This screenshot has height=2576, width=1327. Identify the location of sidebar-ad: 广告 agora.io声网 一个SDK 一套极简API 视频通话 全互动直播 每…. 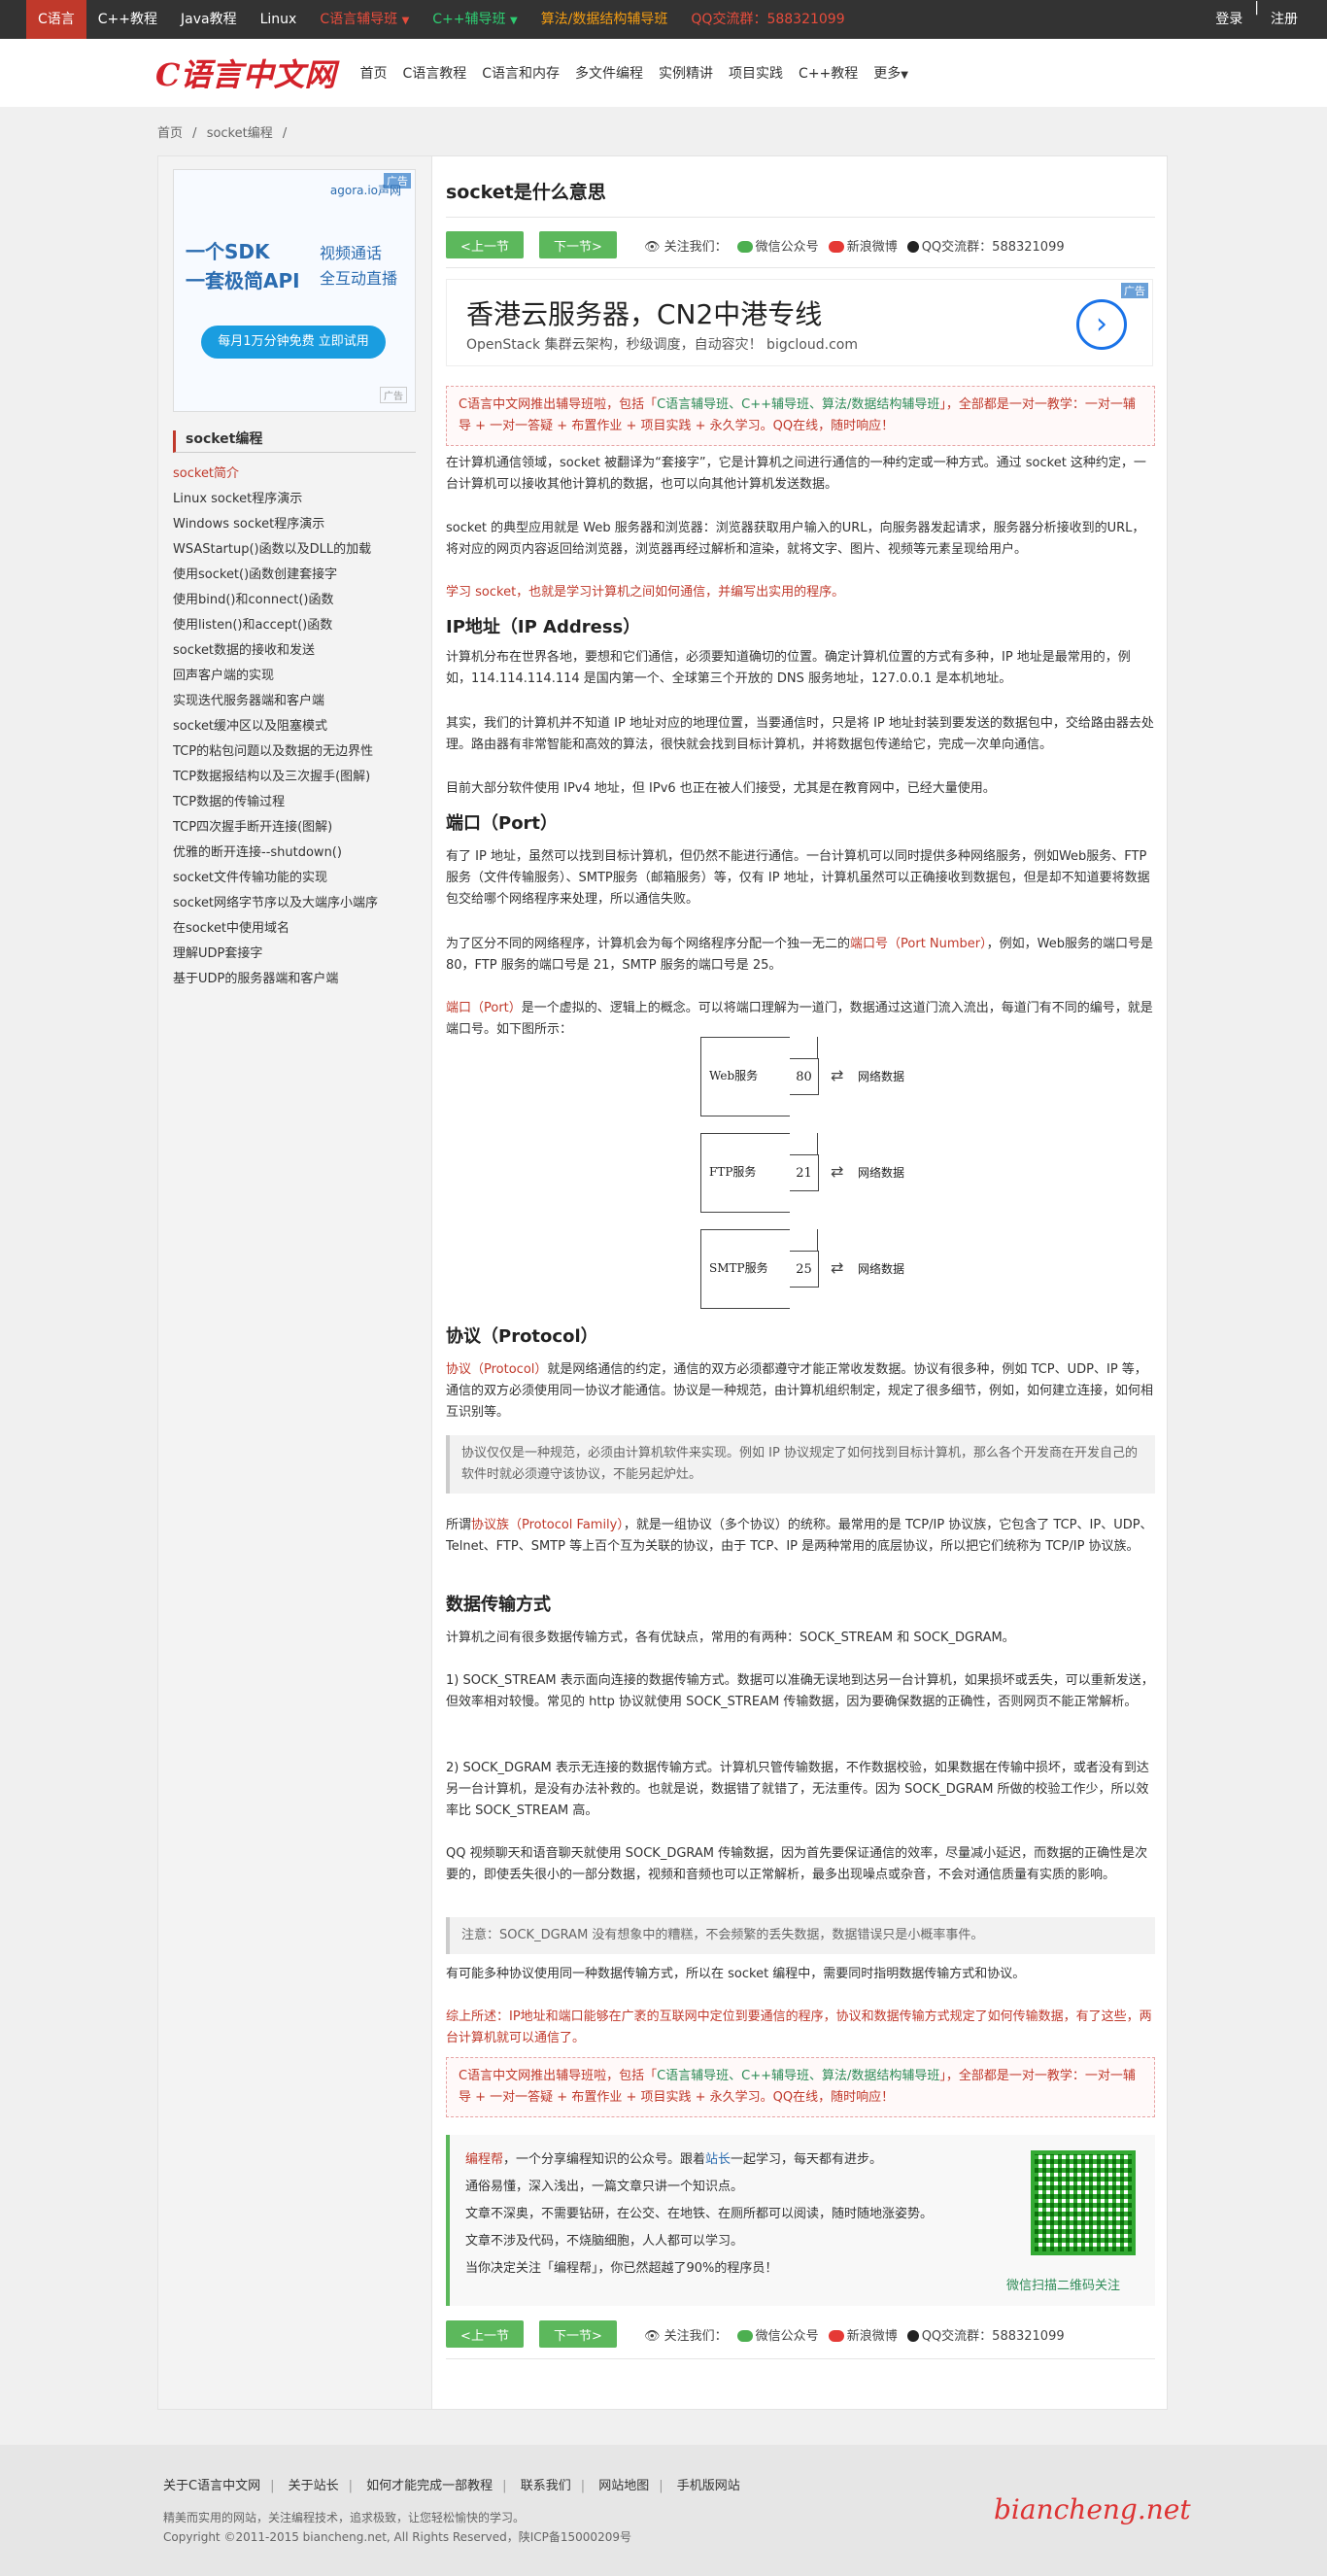
(294, 290).